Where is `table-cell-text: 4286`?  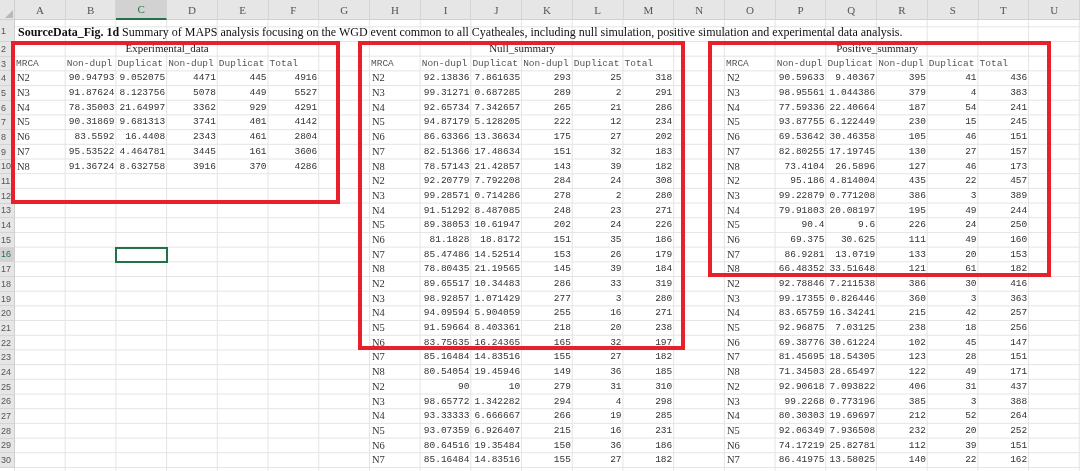 table-cell-text: 4286 is located at coordinates (306, 166).